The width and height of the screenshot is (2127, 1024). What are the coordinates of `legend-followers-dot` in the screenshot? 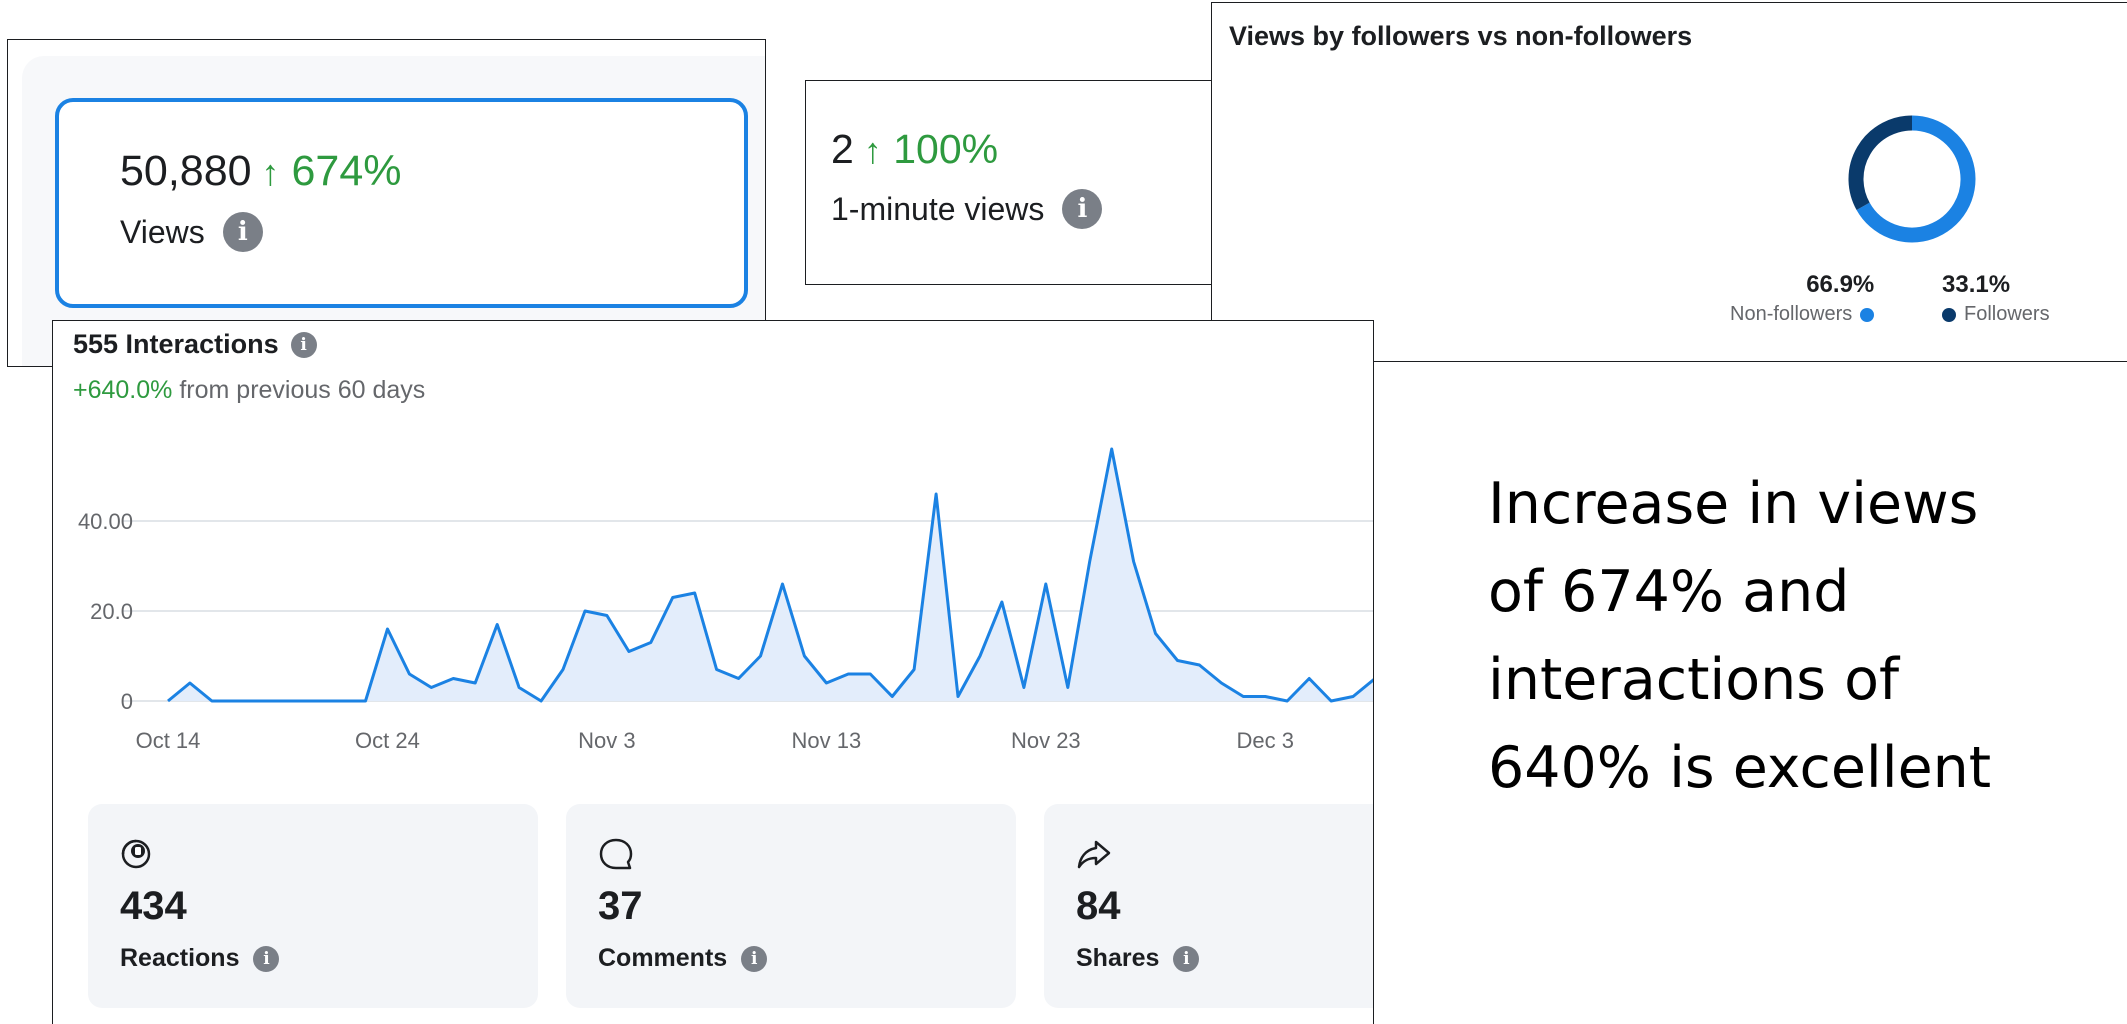 It's located at (1949, 314).